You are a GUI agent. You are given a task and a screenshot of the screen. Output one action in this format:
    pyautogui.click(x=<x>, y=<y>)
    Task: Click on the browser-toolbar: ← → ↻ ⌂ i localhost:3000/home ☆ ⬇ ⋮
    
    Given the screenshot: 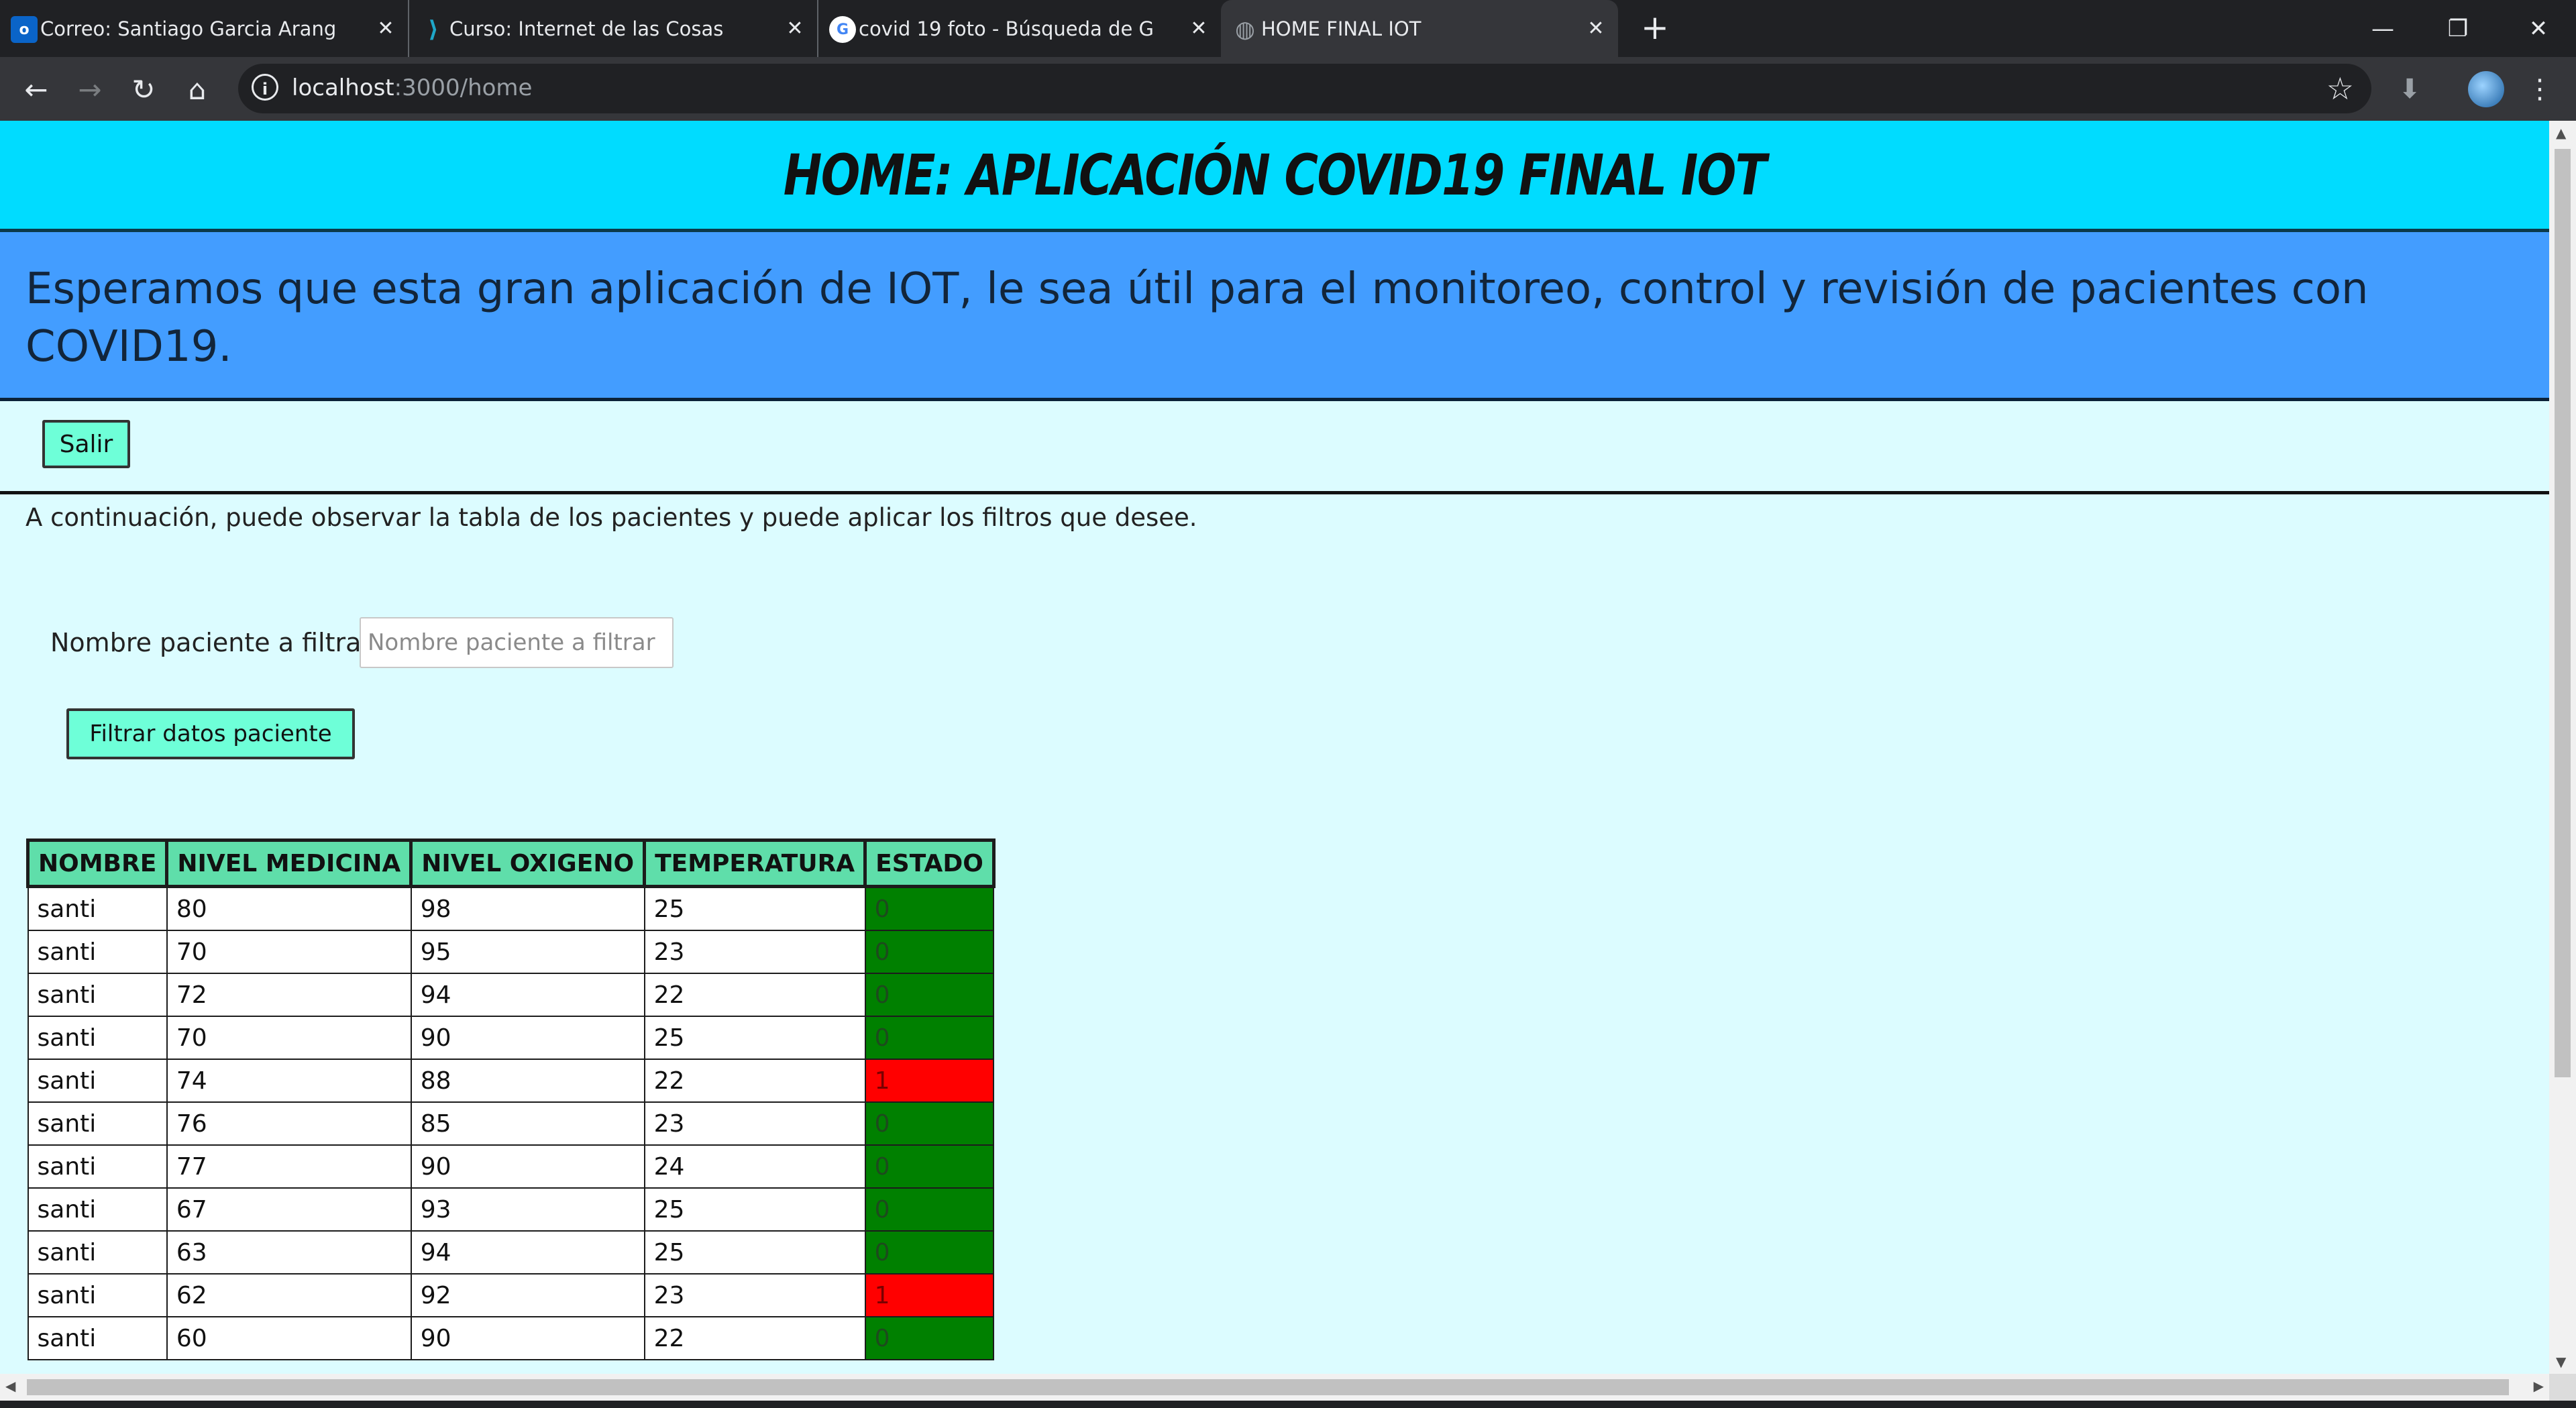 What is the action you would take?
    pyautogui.click(x=1288, y=89)
    